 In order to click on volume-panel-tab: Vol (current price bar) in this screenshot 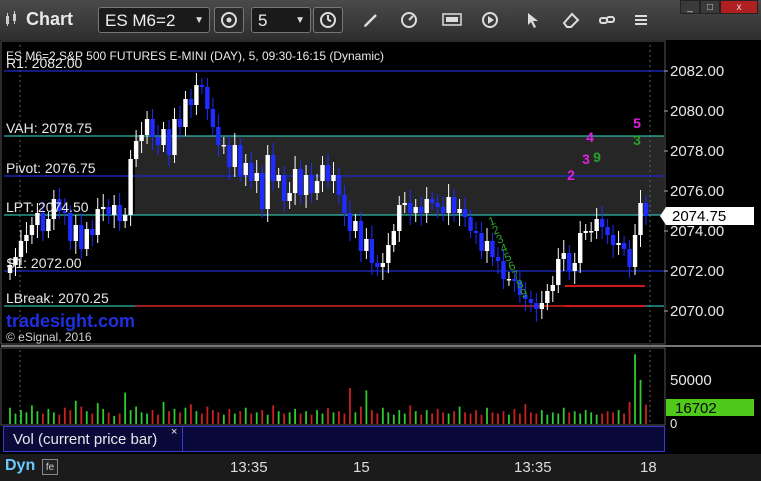, I will do `click(93, 439)`.